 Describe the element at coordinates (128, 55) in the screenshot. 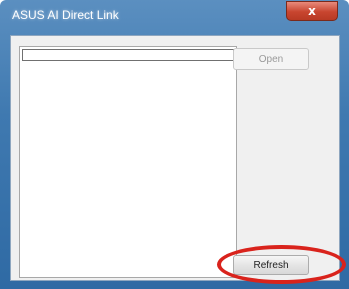

I see `list-entry-field` at that location.